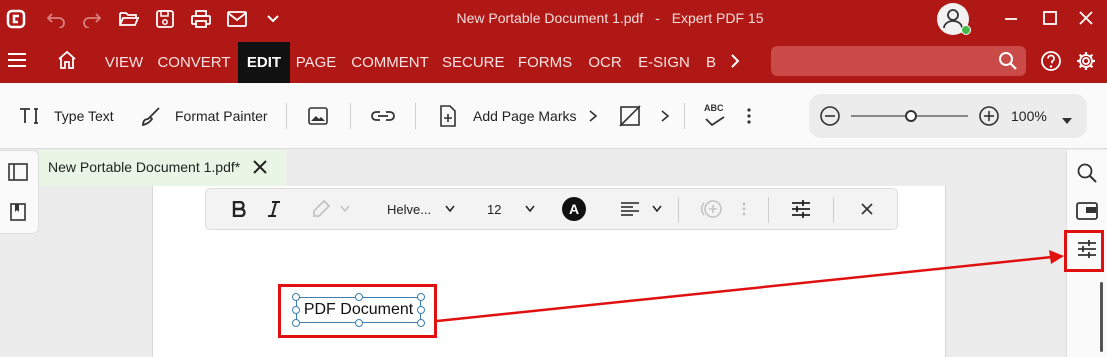 This screenshot has height=357, width=1107. What do you see at coordinates (750, 286) in the screenshot?
I see `annotation-arrow` at bounding box center [750, 286].